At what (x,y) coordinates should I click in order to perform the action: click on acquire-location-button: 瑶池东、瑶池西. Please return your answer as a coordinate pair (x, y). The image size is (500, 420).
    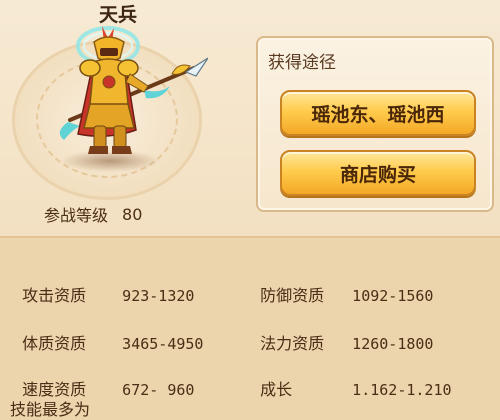
    Looking at the image, I should click on (378, 113).